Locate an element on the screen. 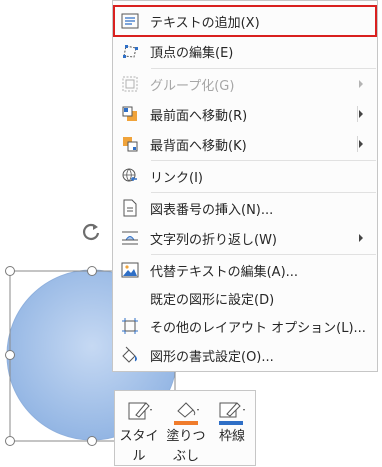 The width and height of the screenshot is (382, 467). link-icon is located at coordinates (130, 176).